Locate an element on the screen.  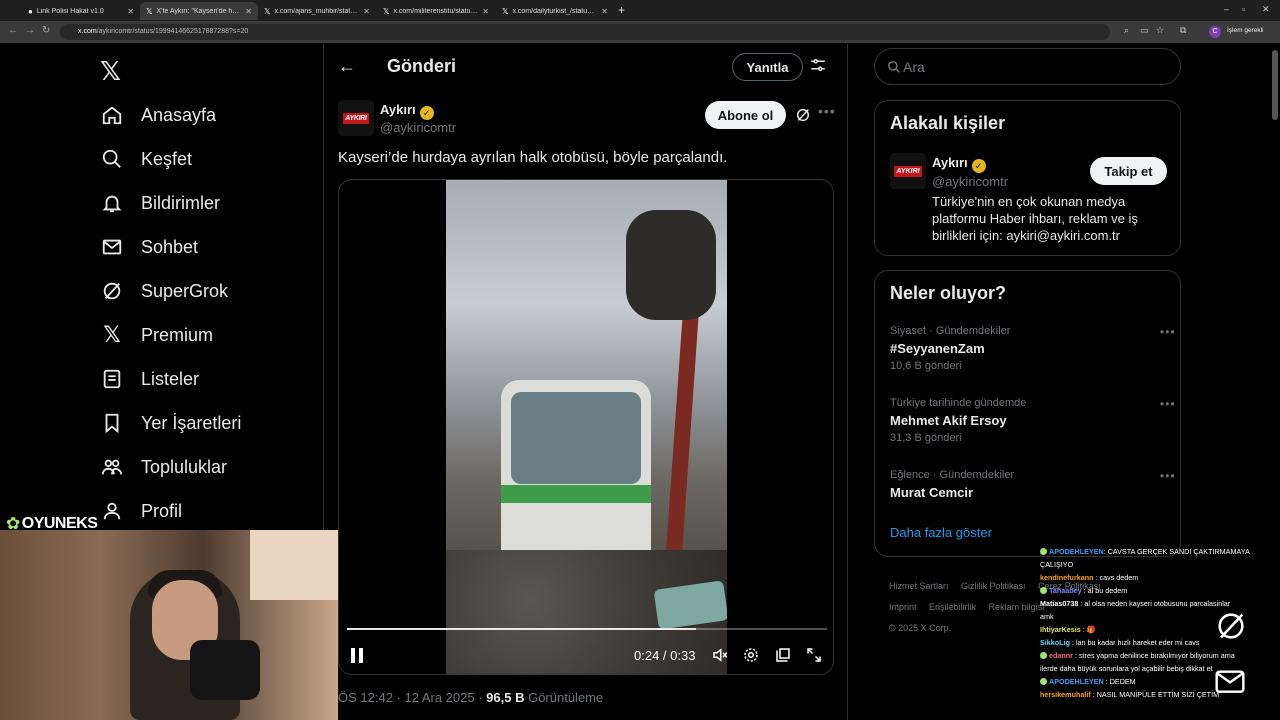
maximize-icon: ▫ is located at coordinates (1243, 9).